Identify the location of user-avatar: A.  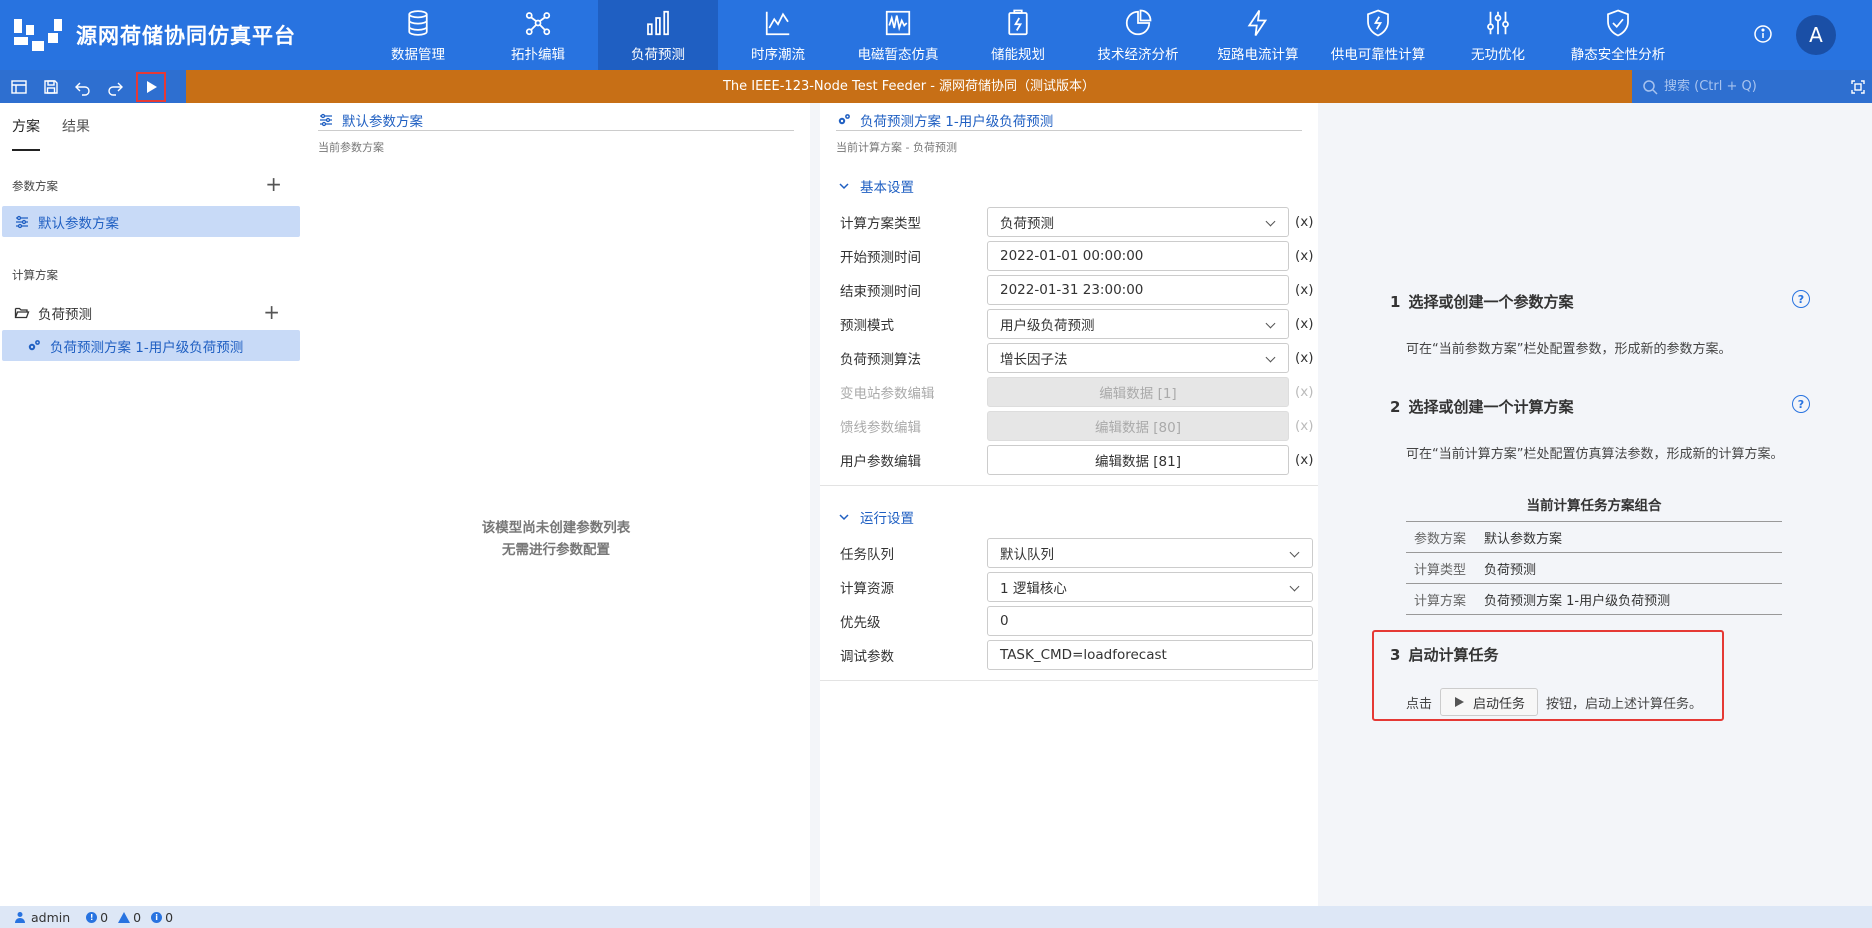
(1816, 35).